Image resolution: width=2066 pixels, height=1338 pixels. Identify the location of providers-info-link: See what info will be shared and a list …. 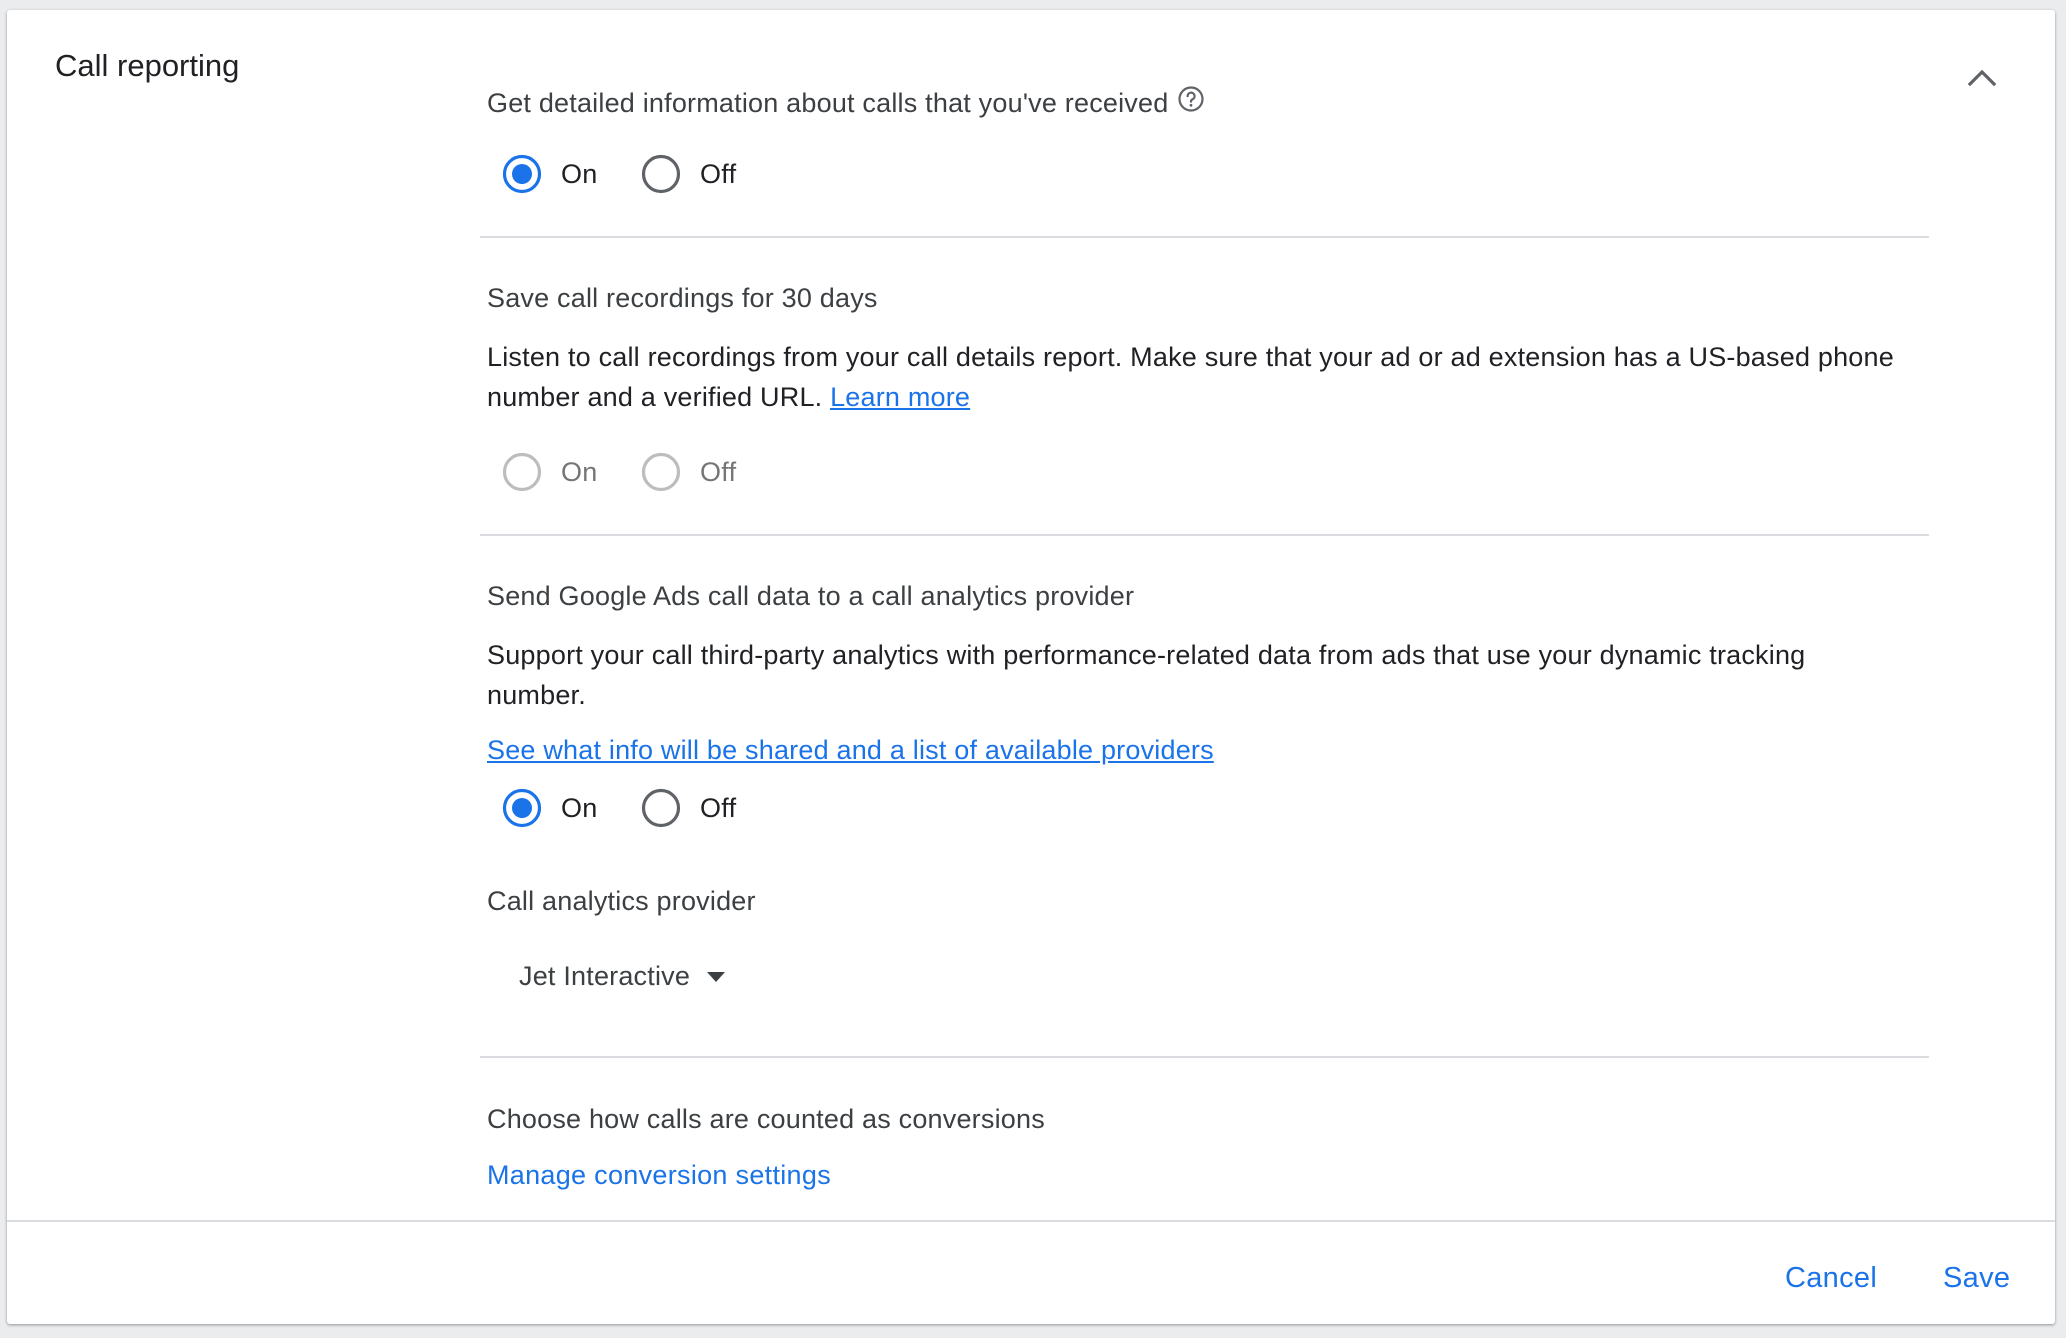
(850, 750).